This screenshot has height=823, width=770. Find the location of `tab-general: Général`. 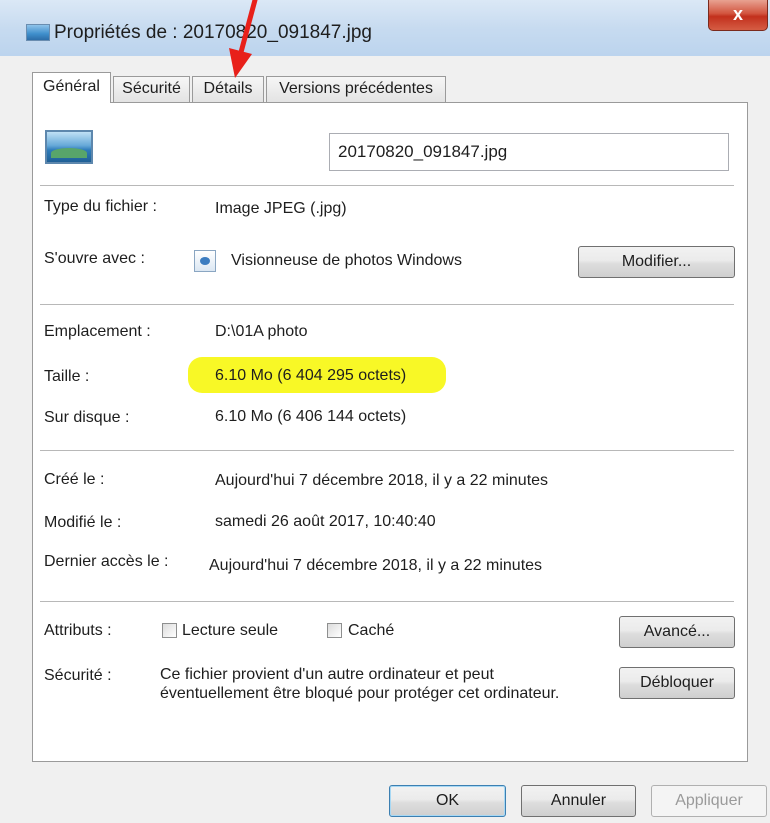

tab-general: Général is located at coordinates (71, 87).